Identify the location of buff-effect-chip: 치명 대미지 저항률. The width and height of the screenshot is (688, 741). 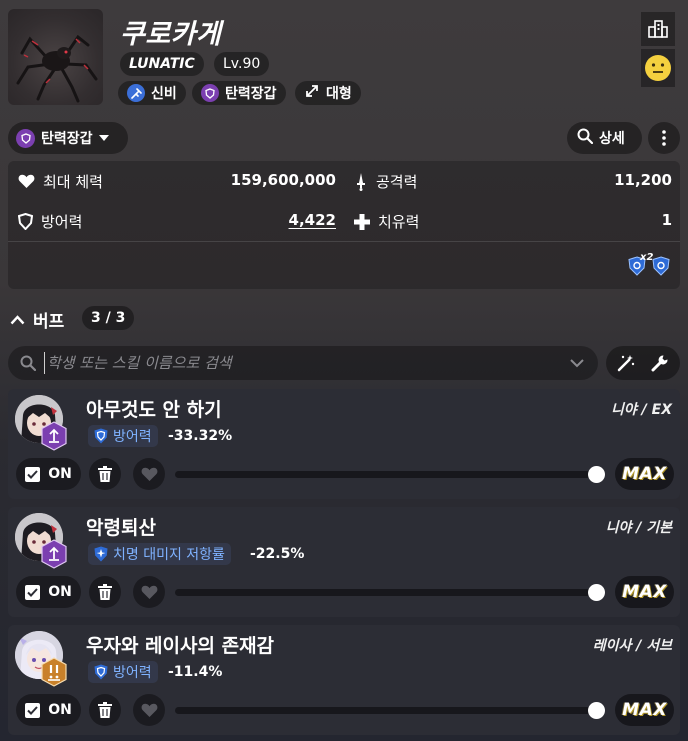
(159, 554).